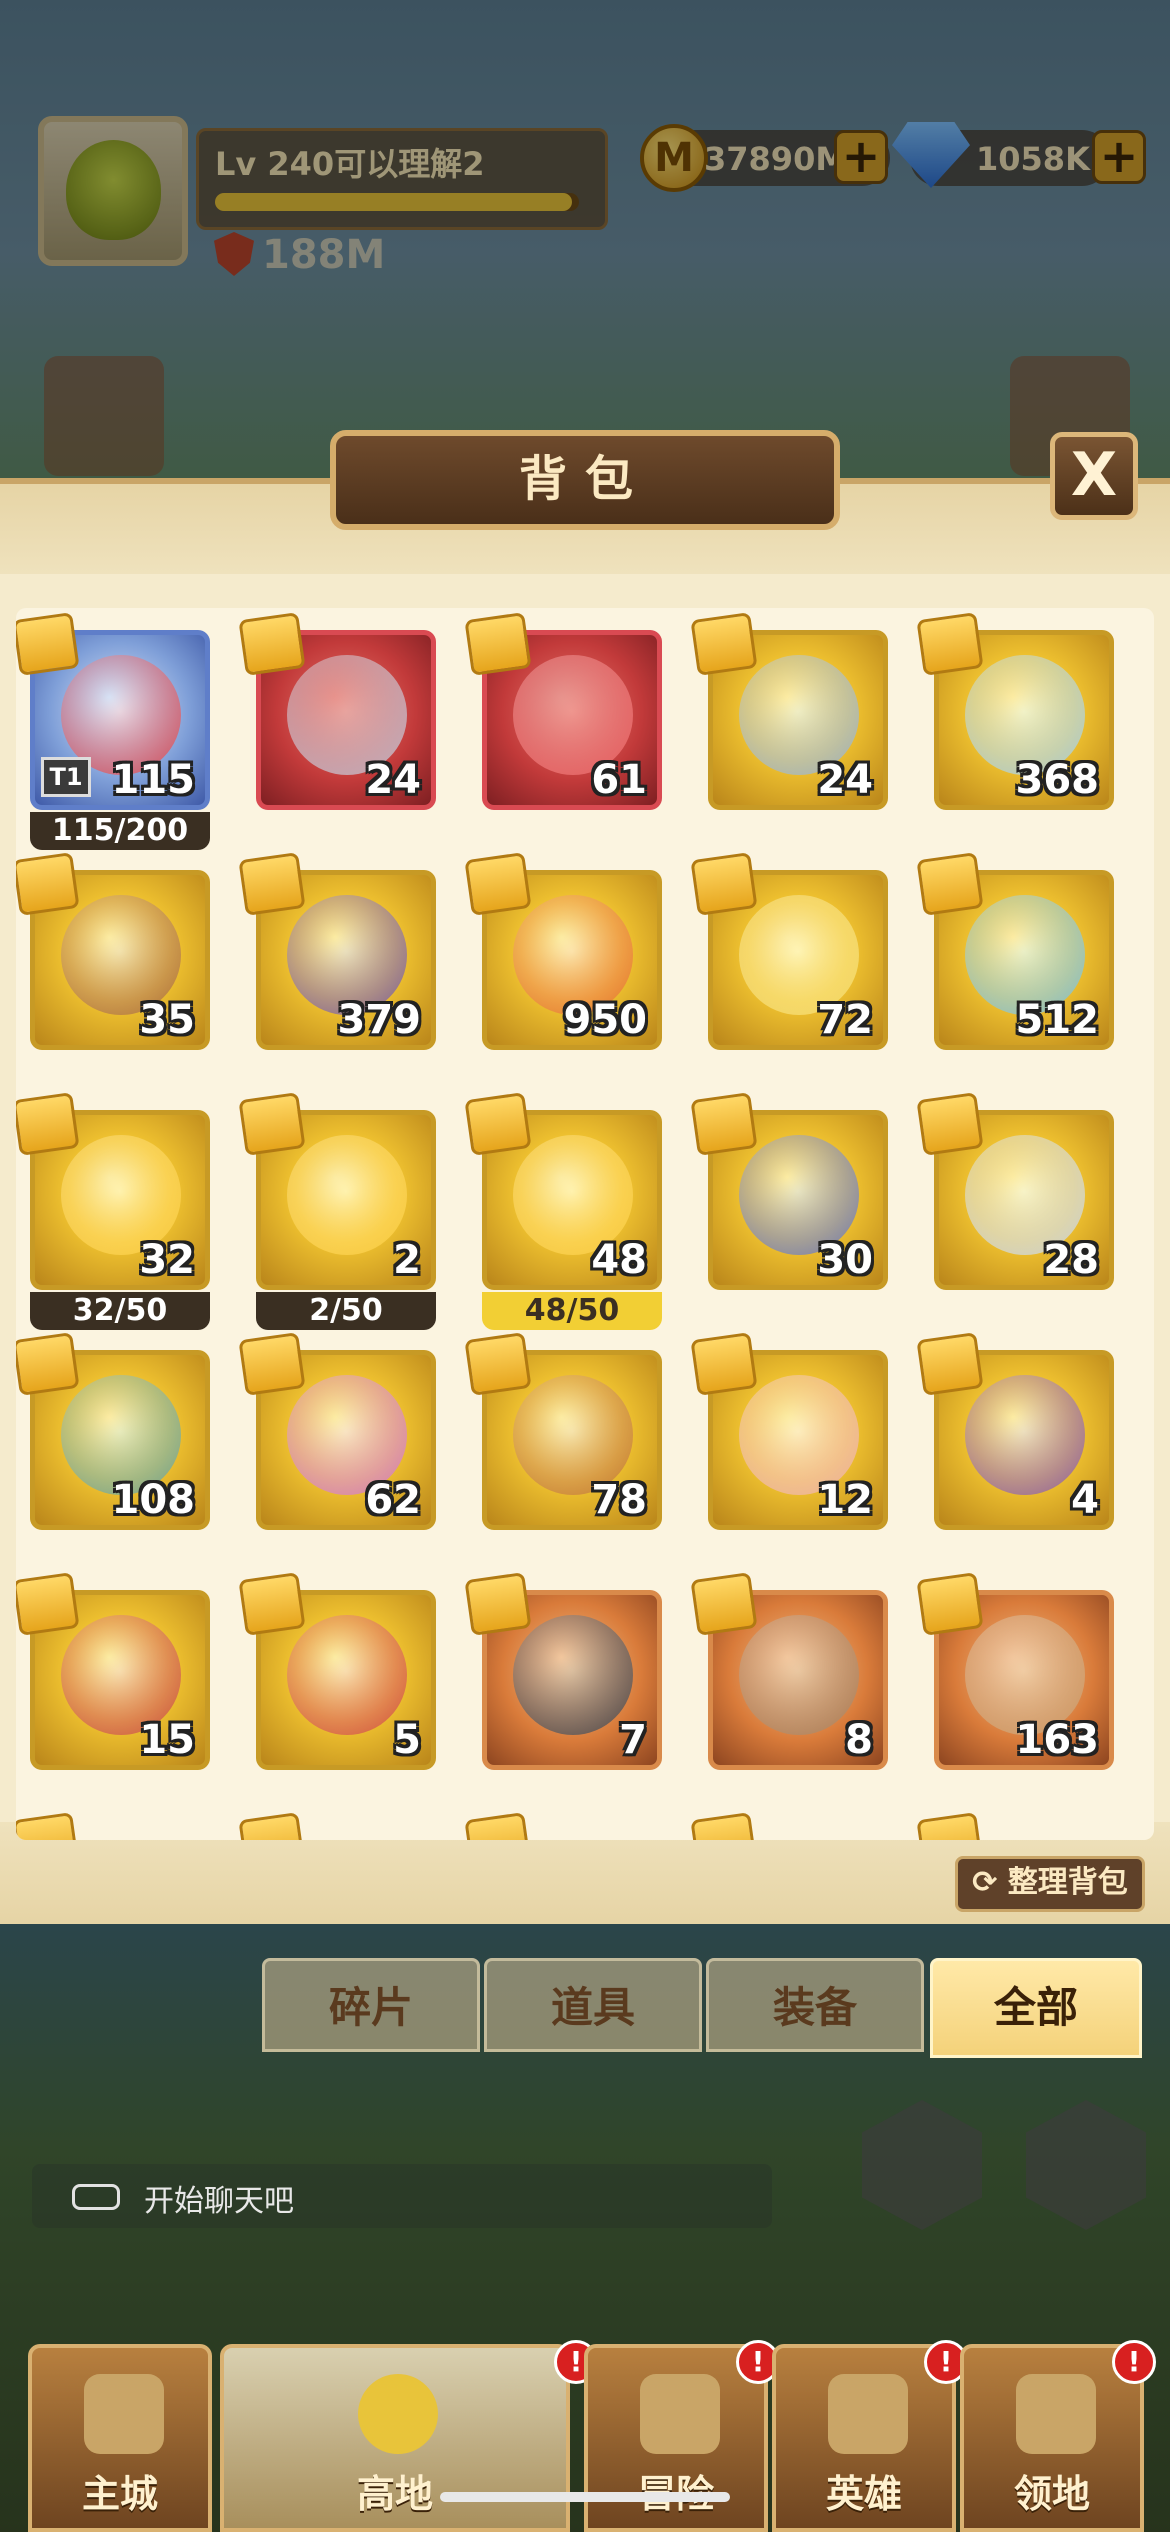 The image size is (1170, 2532). Describe the element at coordinates (1085, 1500) in the screenshot. I see `item-count: 4` at that location.